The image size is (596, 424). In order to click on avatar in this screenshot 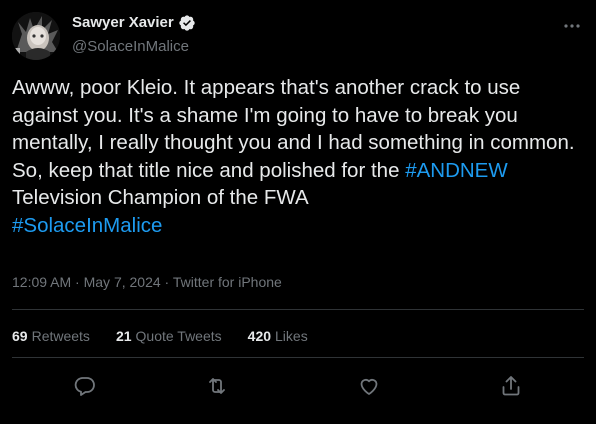, I will do `click(36, 36)`.